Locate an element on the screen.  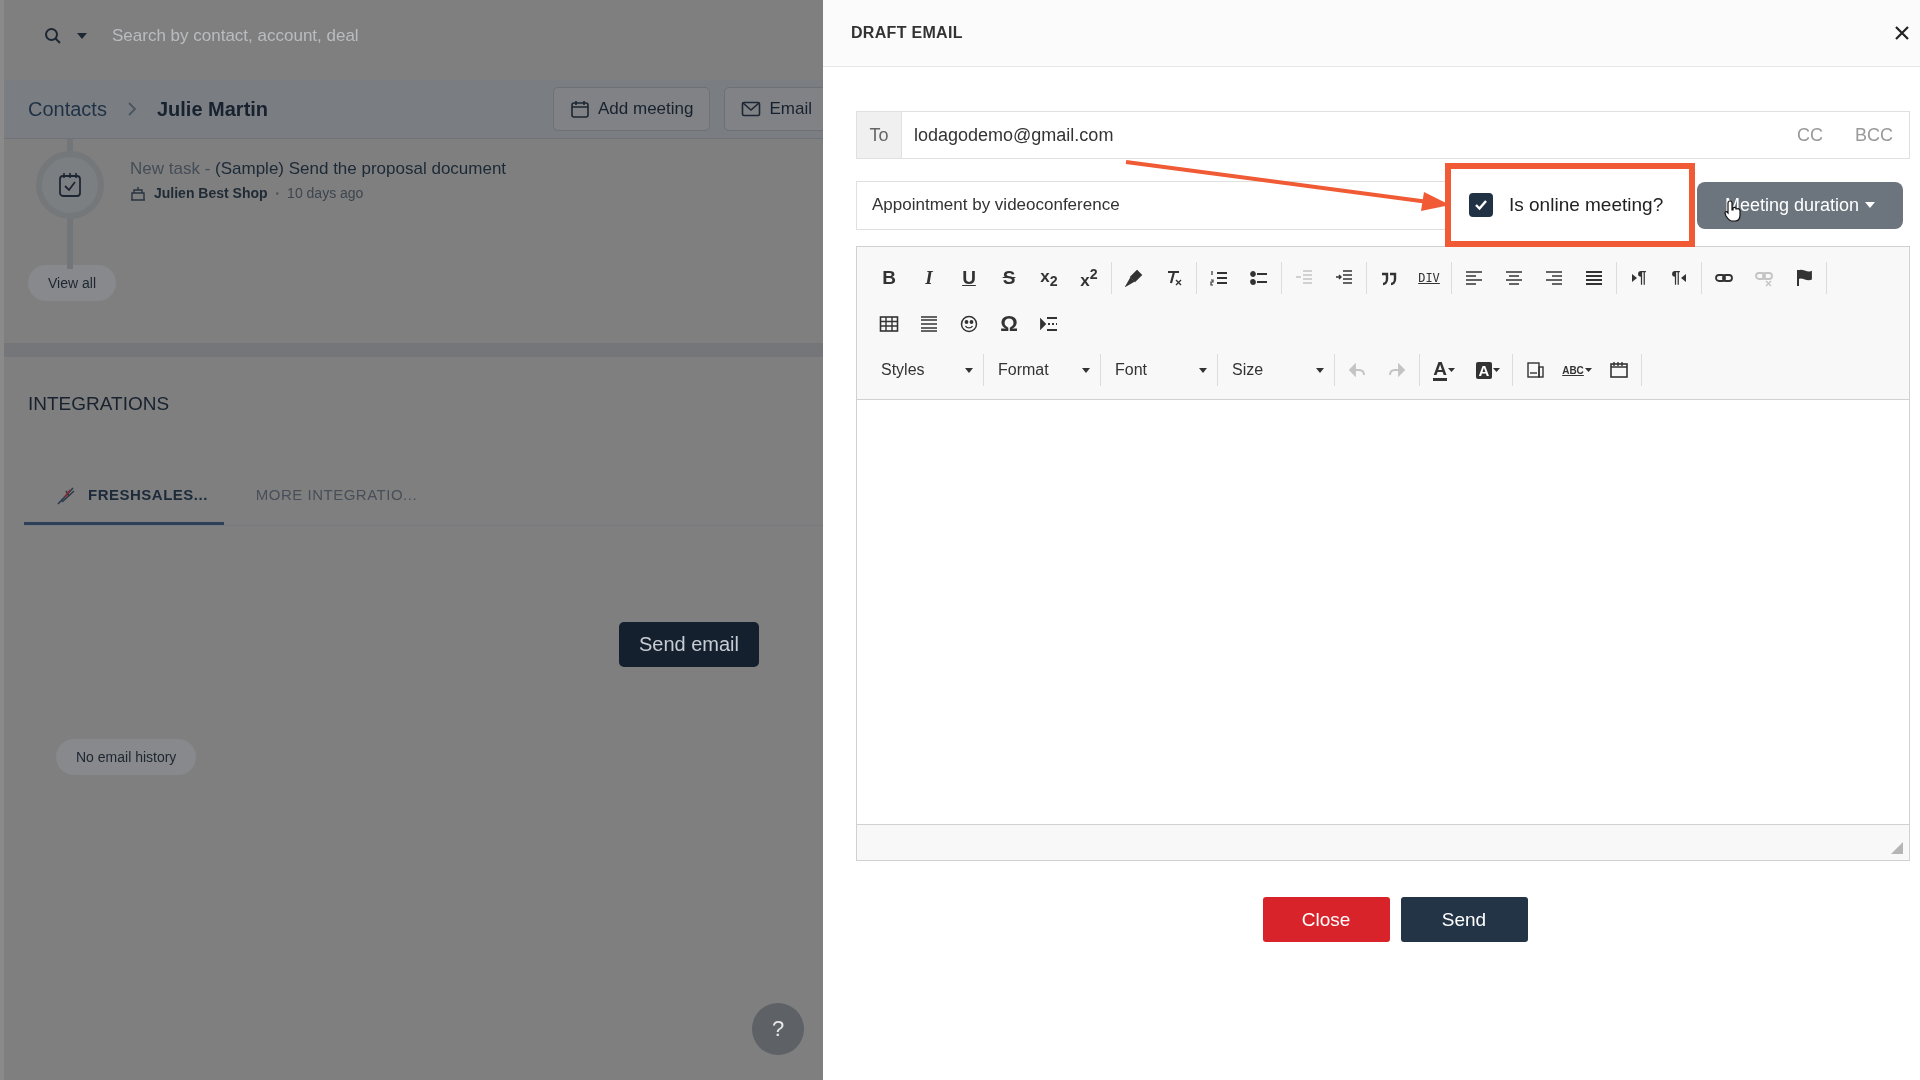
email-button: Email is located at coordinates (773, 109).